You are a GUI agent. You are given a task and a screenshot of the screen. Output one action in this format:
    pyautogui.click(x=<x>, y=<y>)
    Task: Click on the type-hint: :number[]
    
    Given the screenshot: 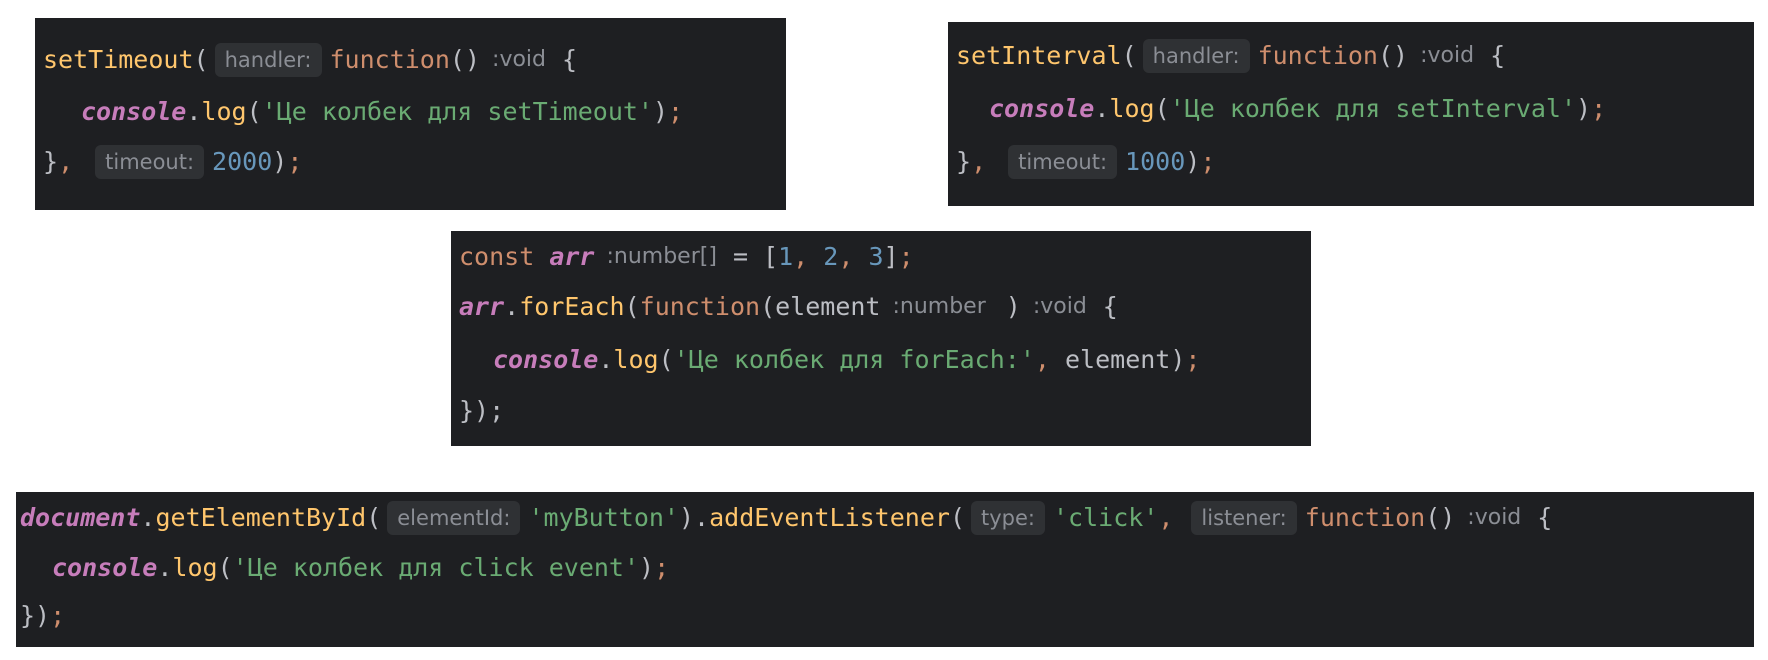 What is the action you would take?
    pyautogui.click(x=661, y=256)
    